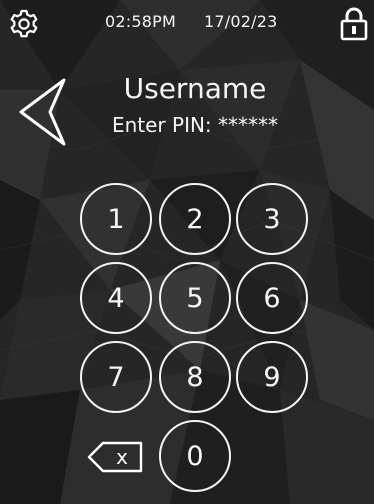 The height and width of the screenshot is (504, 374). What do you see at coordinates (195, 298) in the screenshot?
I see `keypad-key-5: 5` at bounding box center [195, 298].